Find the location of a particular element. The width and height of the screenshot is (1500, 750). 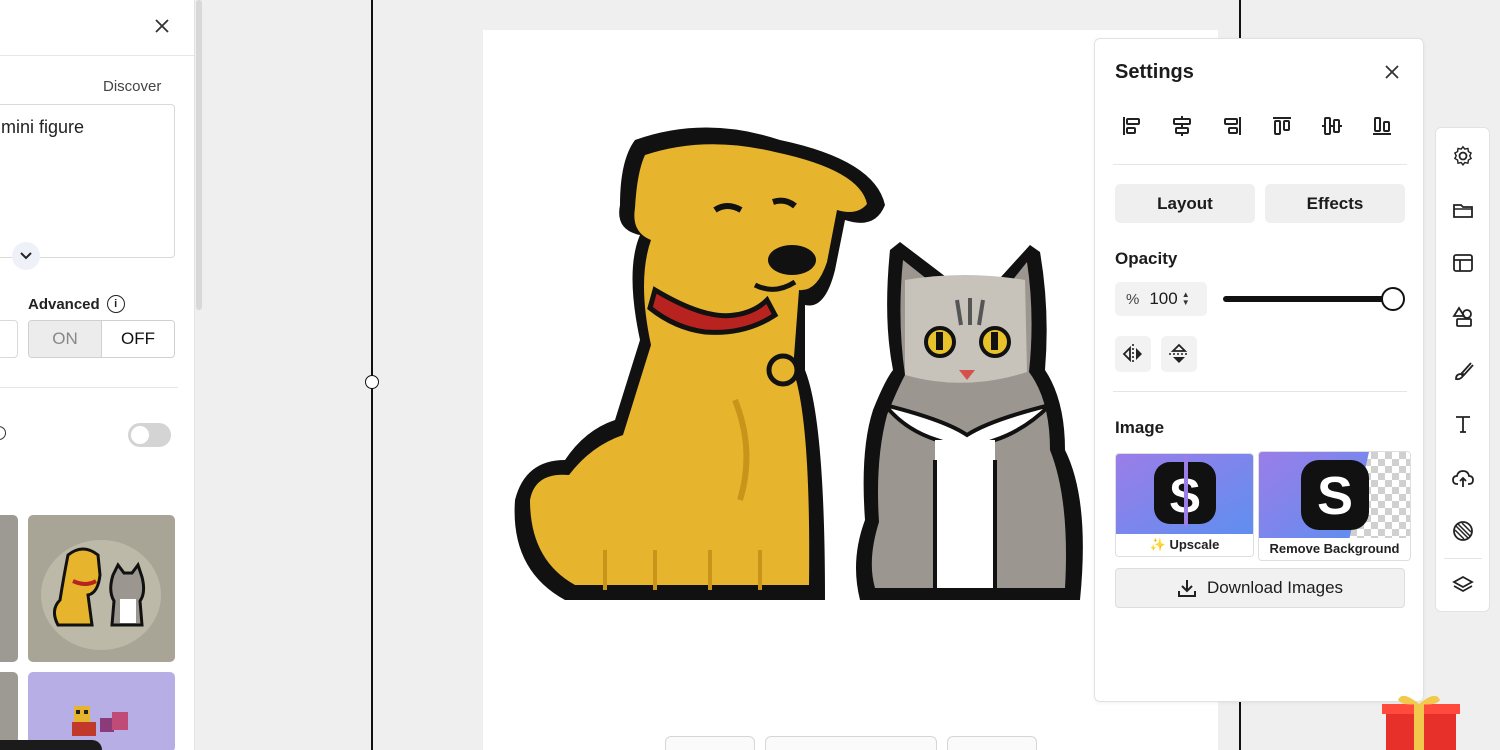

align-top-icon is located at coordinates (1282, 126).